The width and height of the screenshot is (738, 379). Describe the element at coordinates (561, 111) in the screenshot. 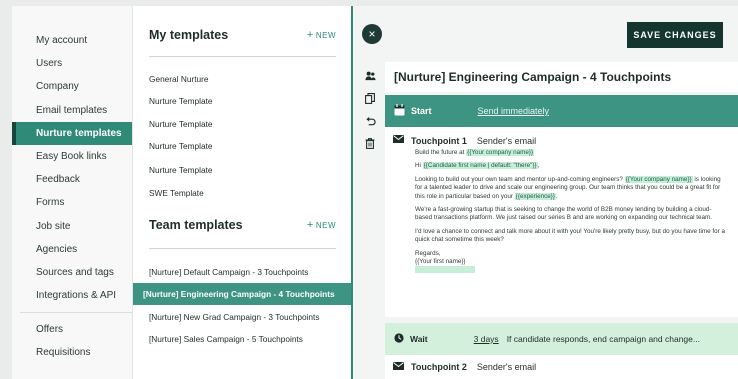

I see `start-step: Start Send immediately` at that location.